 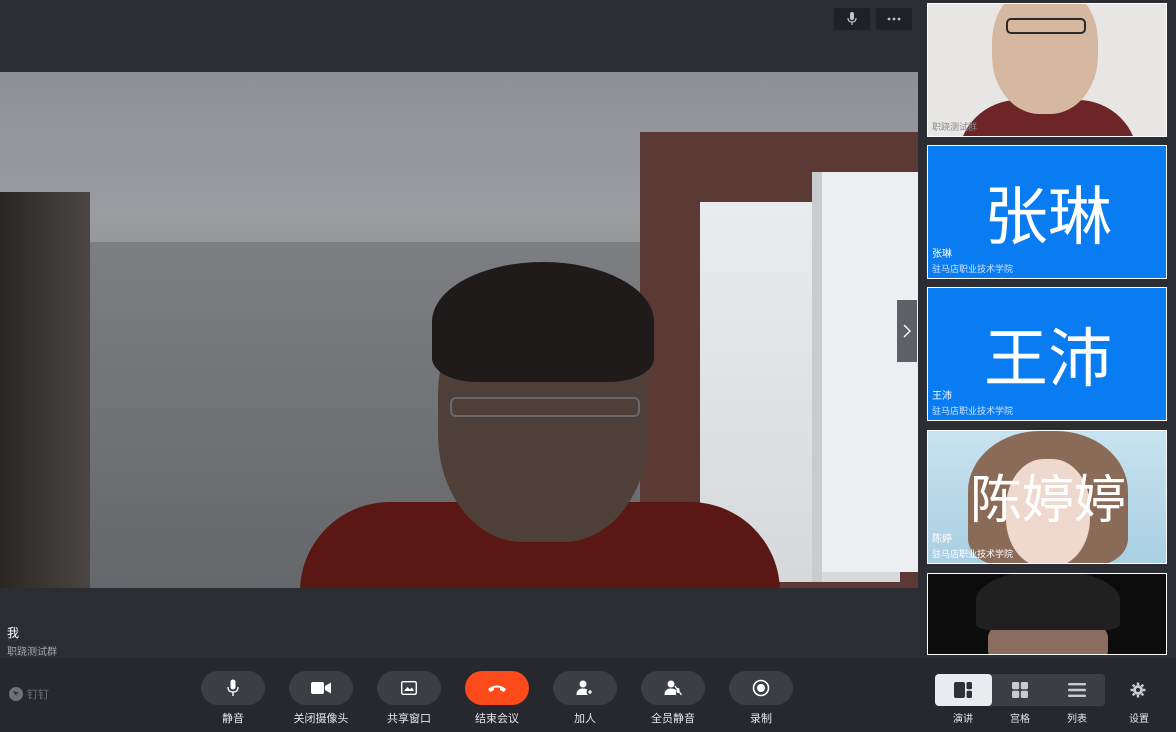 I want to click on camera-control: 关闭摄像头, so click(x=321, y=698).